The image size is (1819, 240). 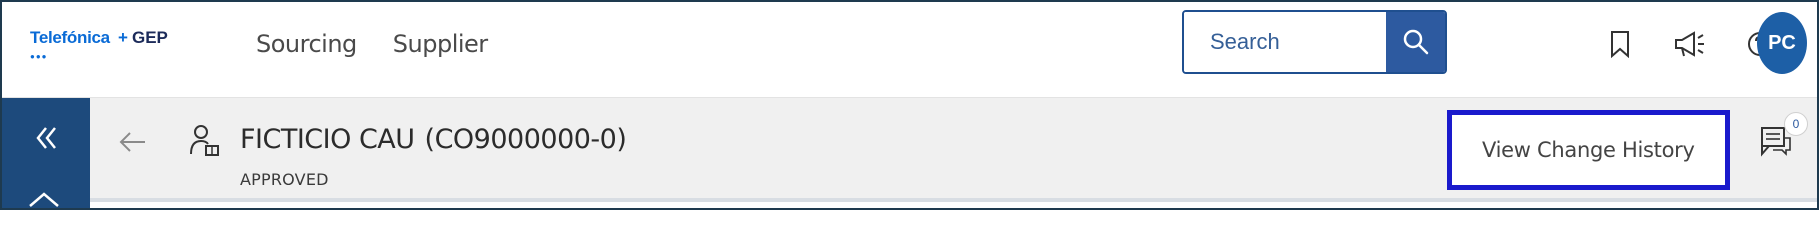 I want to click on double-chevron-left-icon, so click(x=46, y=138).